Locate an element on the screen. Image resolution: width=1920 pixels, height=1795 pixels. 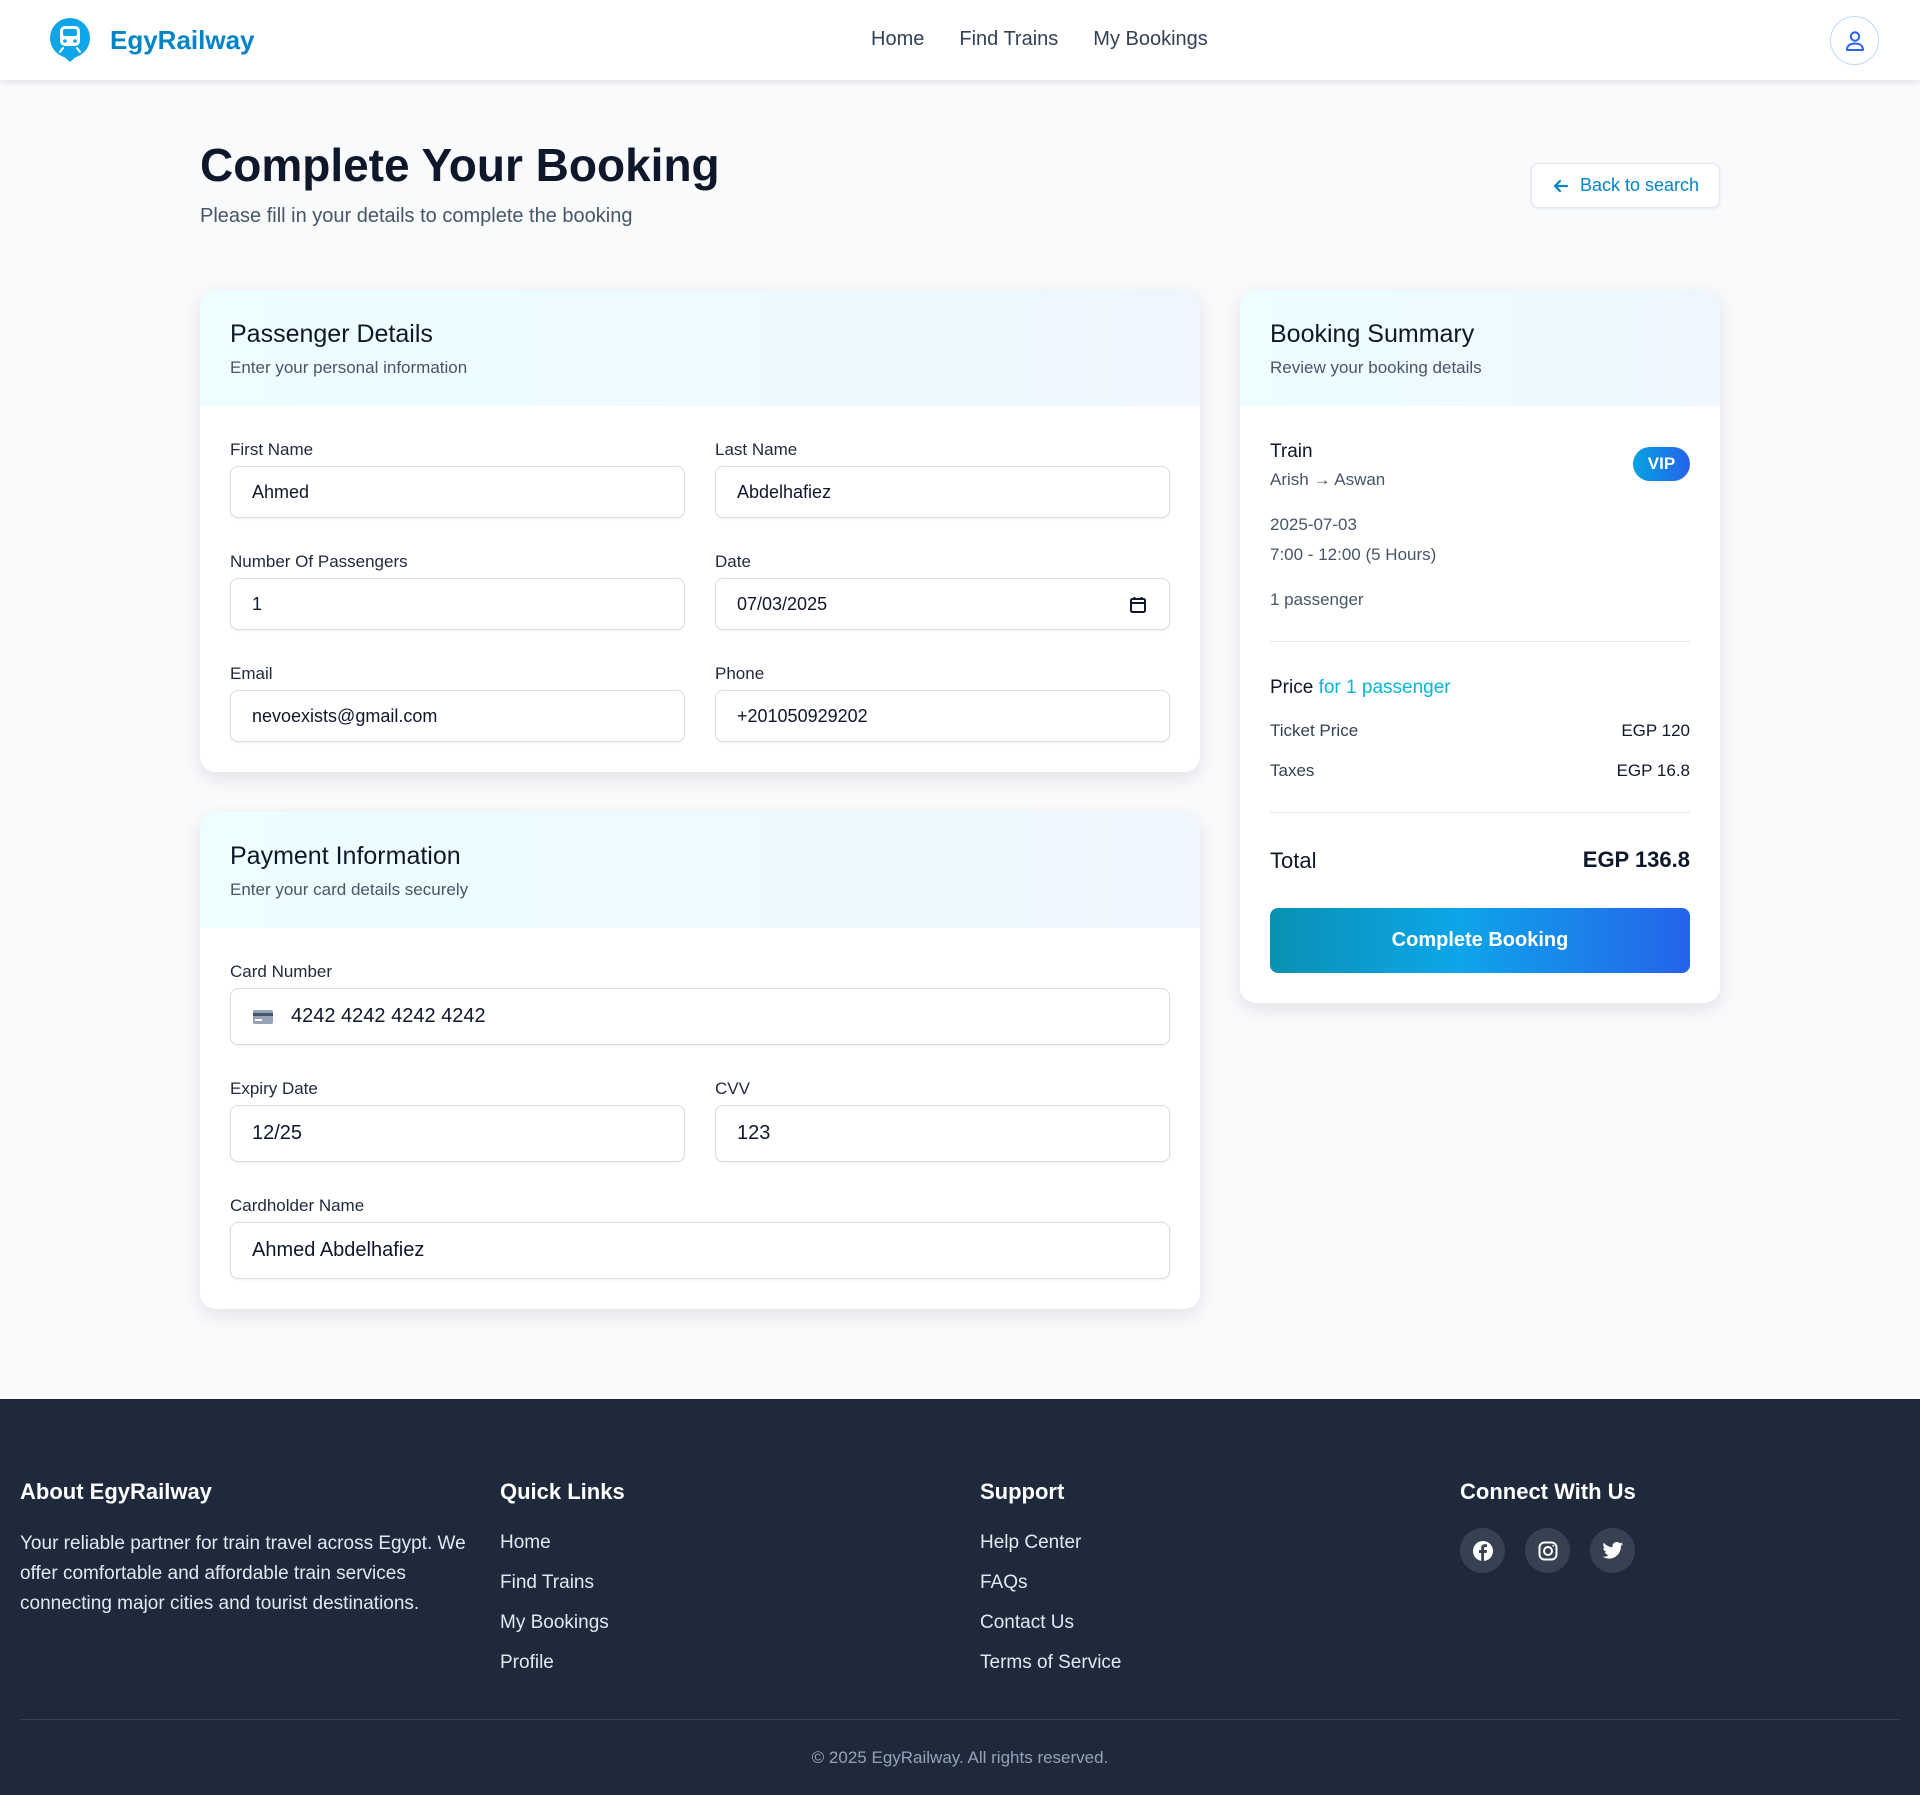
date-label: Date is located at coordinates (733, 561).